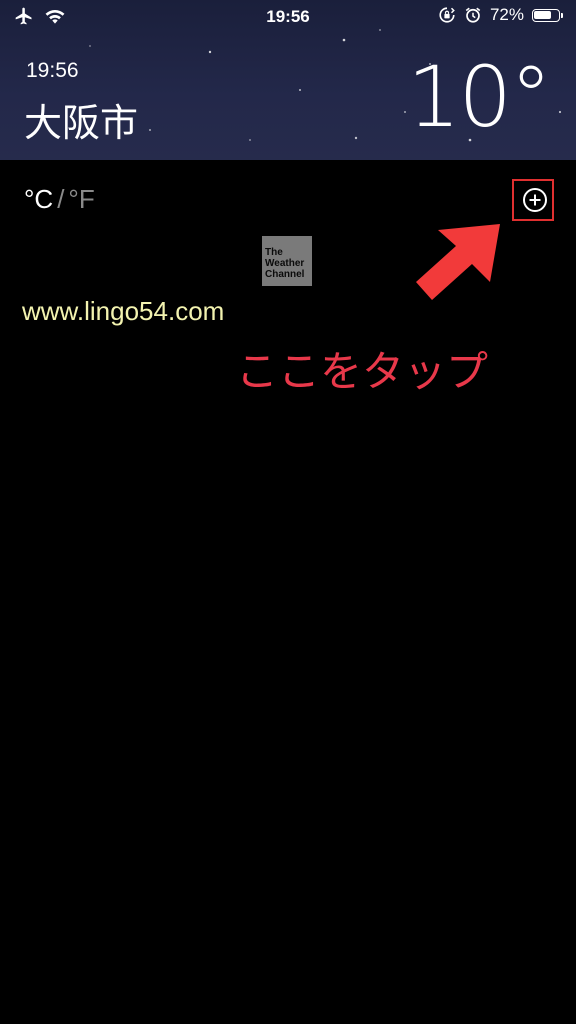 The height and width of the screenshot is (1024, 576). Describe the element at coordinates (542, 14) in the screenshot. I see `battery-level-fill` at that location.